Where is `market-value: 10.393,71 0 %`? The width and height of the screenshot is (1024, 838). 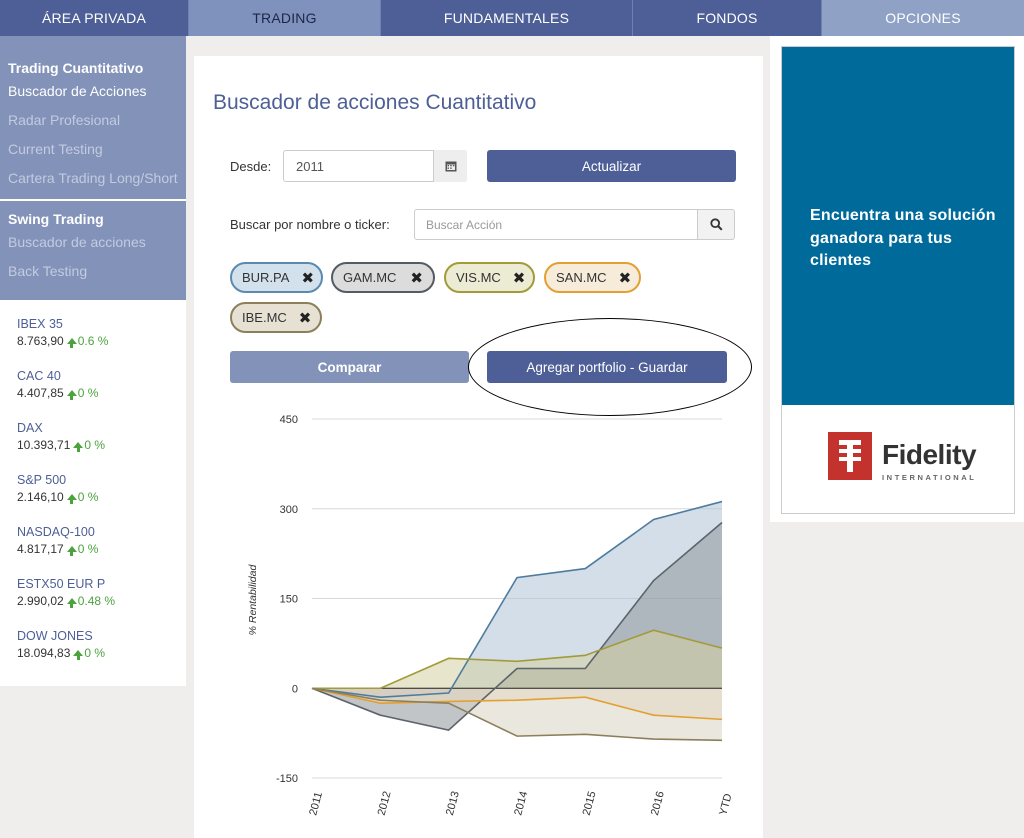
market-value: 10.393,71 0 % is located at coordinates (101, 445).